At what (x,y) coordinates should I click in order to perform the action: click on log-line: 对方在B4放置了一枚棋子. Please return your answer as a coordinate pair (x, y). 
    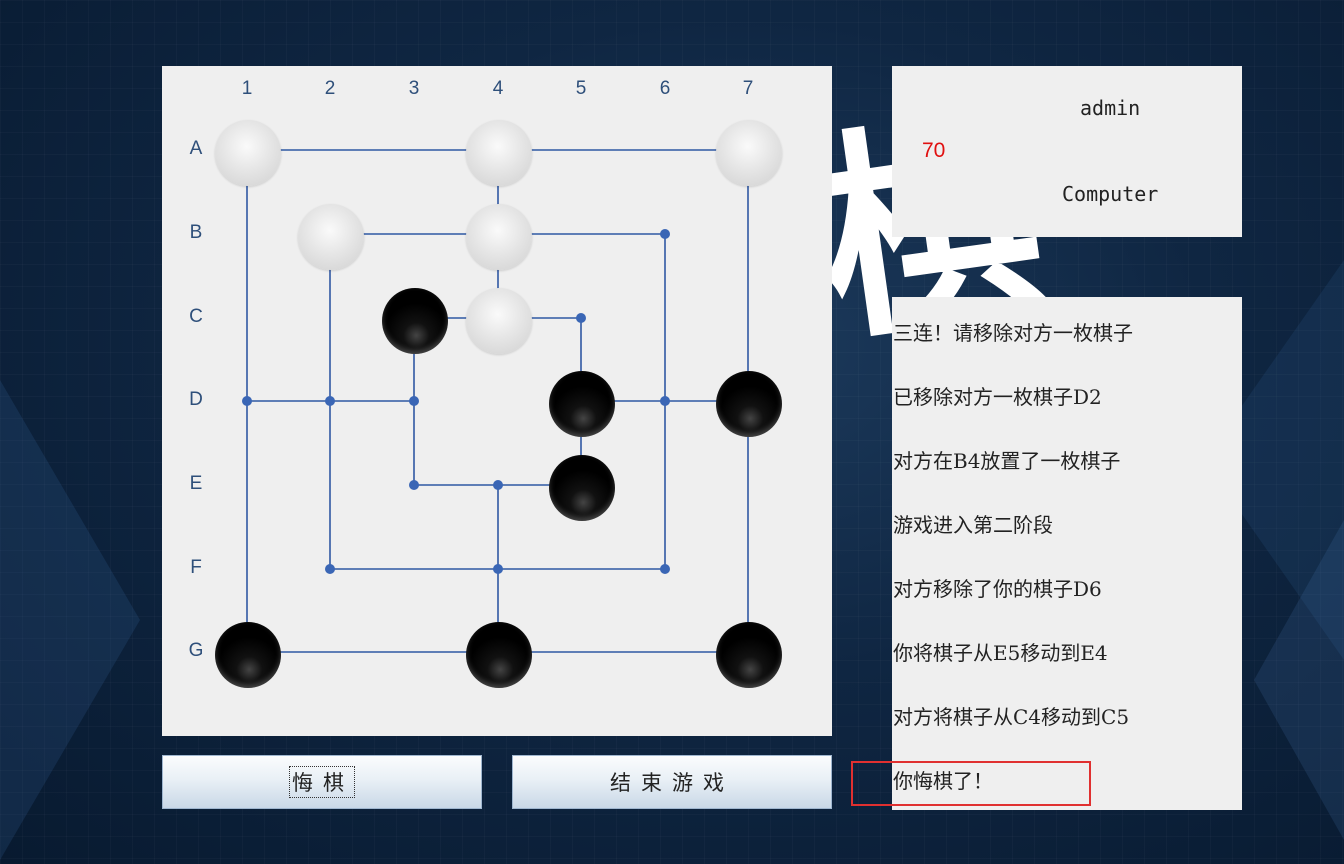
    Looking at the image, I should click on (1007, 461).